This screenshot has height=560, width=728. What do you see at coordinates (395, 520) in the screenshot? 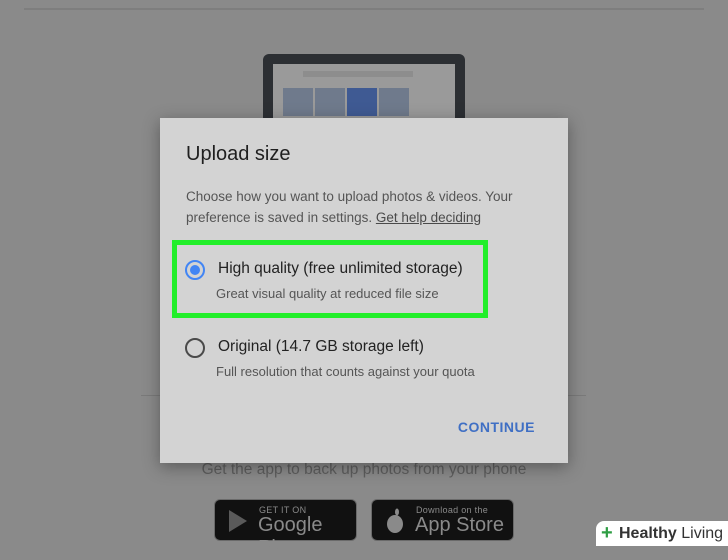
I see `apple-icon` at bounding box center [395, 520].